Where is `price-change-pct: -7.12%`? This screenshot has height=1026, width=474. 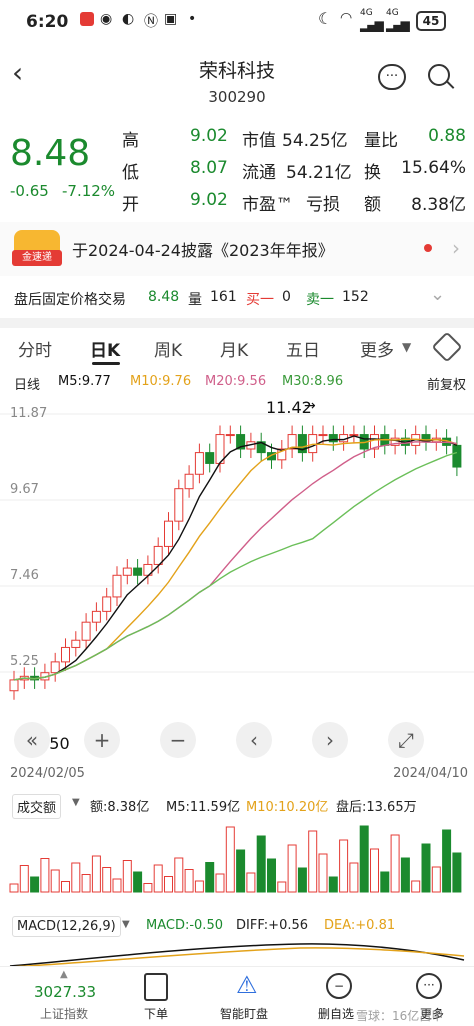
price-change-pct: -7.12% is located at coordinates (89, 191).